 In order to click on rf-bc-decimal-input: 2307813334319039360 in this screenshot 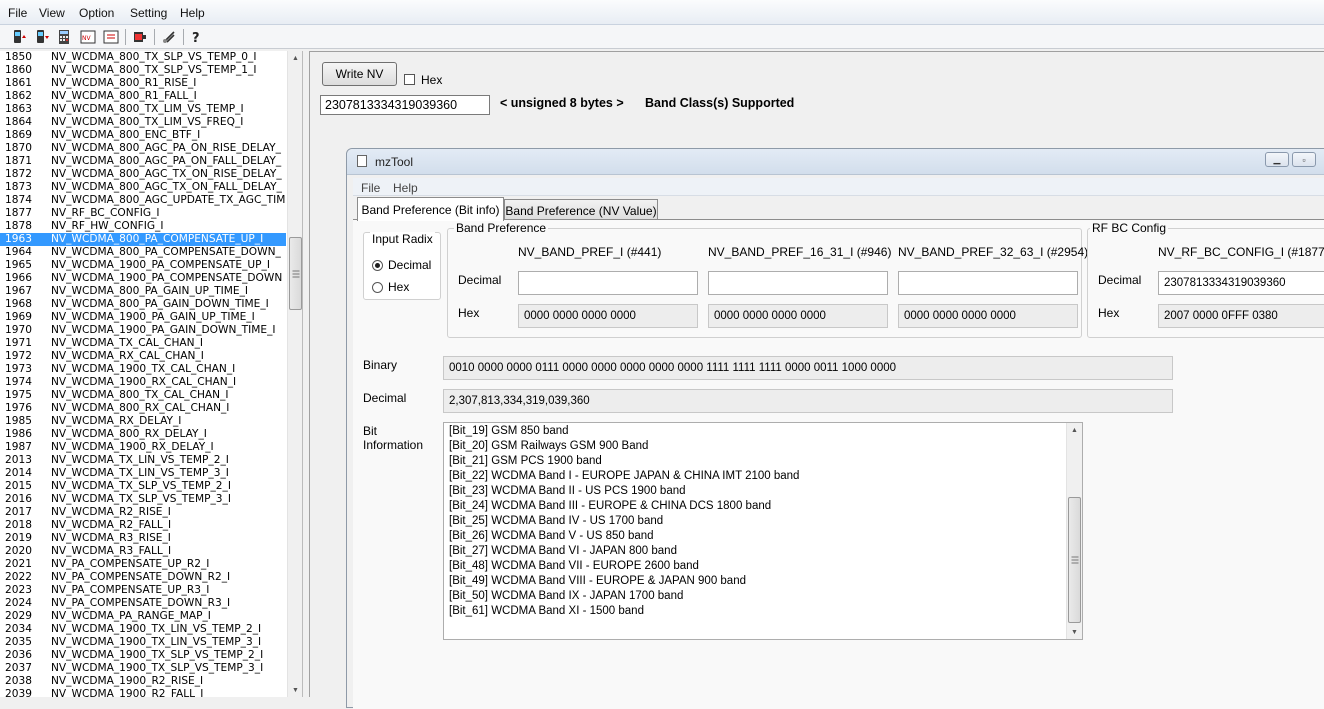, I will do `click(1241, 283)`.